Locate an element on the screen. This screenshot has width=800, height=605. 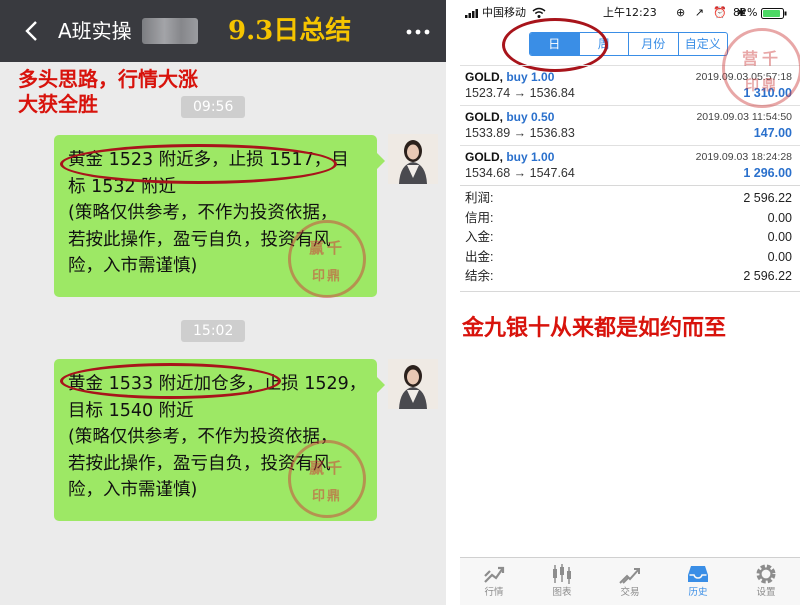
deal-profit: 147.00 is located at coordinates (772, 133).